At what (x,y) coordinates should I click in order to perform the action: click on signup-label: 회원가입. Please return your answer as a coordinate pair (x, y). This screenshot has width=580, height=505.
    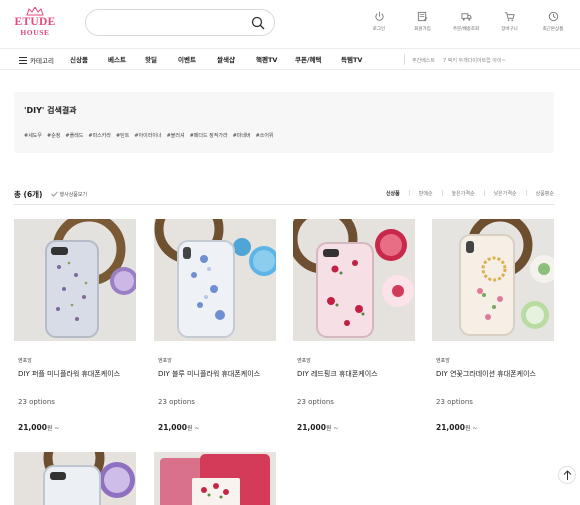
    Looking at the image, I should click on (422, 29).